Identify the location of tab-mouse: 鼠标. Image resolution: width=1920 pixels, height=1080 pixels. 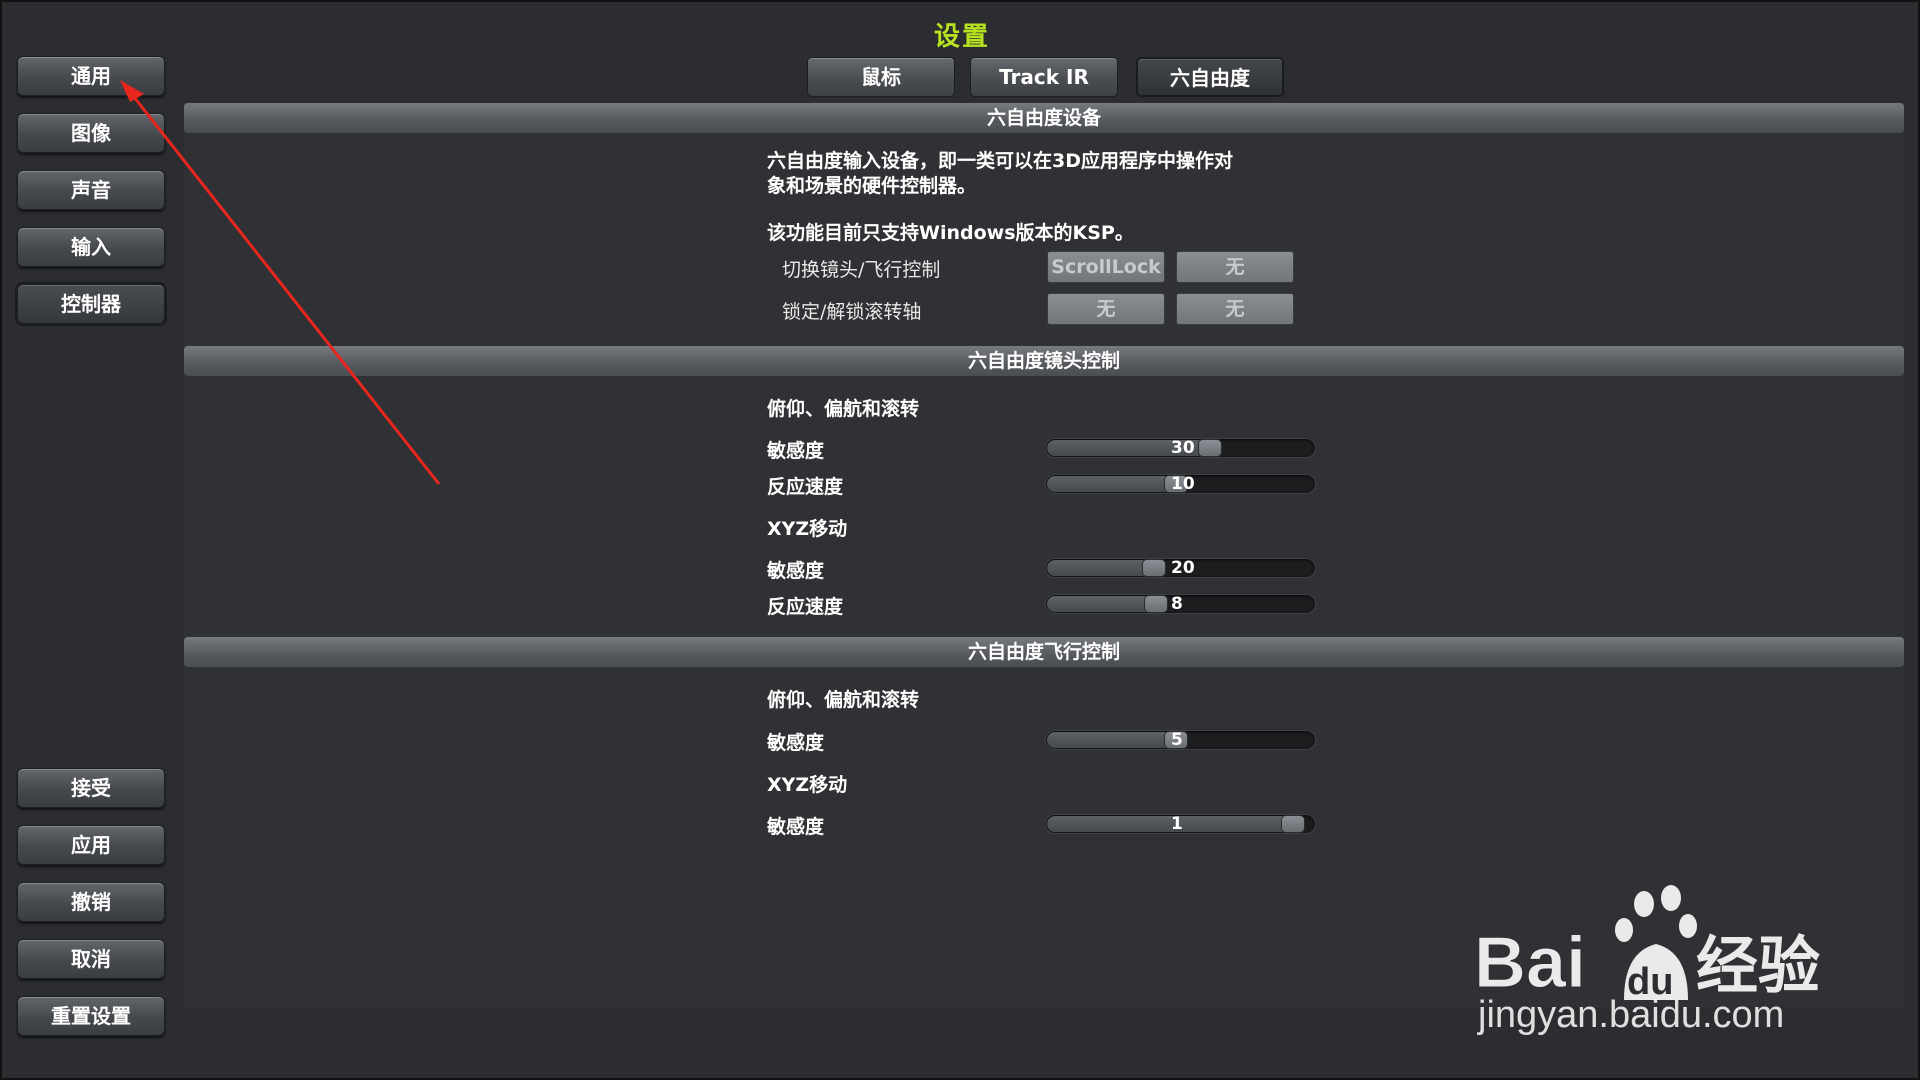
(881, 77).